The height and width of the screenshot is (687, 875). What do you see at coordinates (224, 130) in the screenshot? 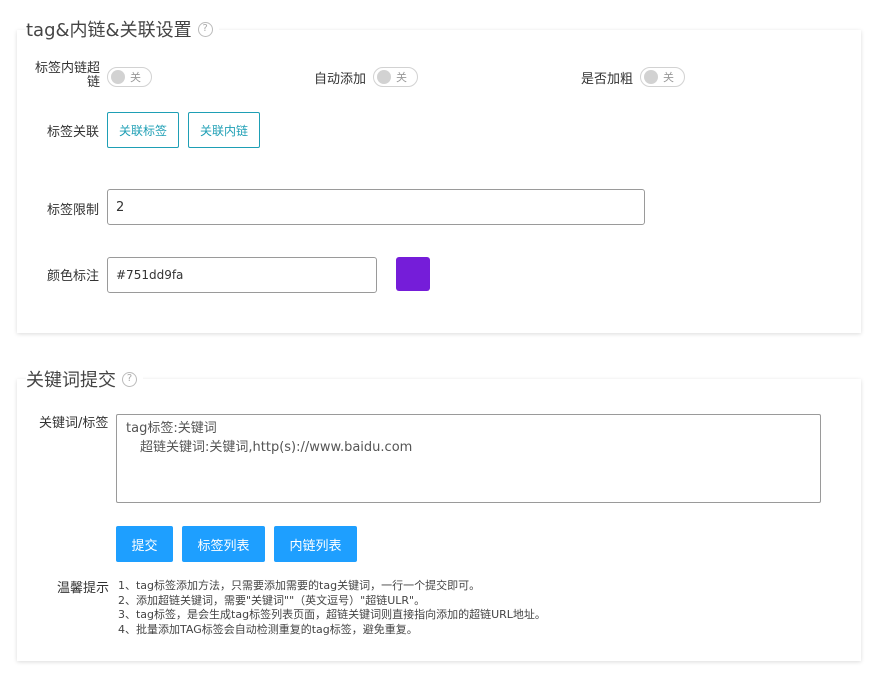
I see `relate-link-button: 关联内链` at bounding box center [224, 130].